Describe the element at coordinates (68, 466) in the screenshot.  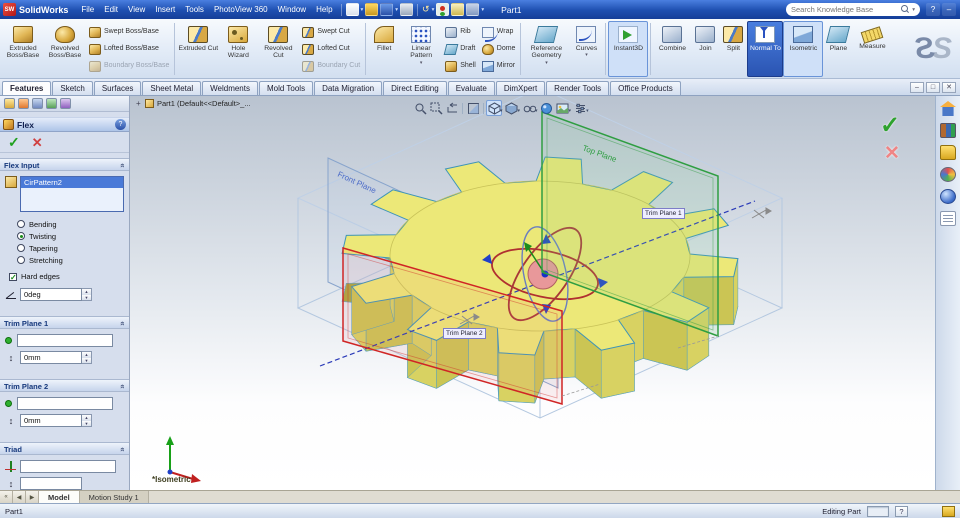
I see `triad-reference-input` at that location.